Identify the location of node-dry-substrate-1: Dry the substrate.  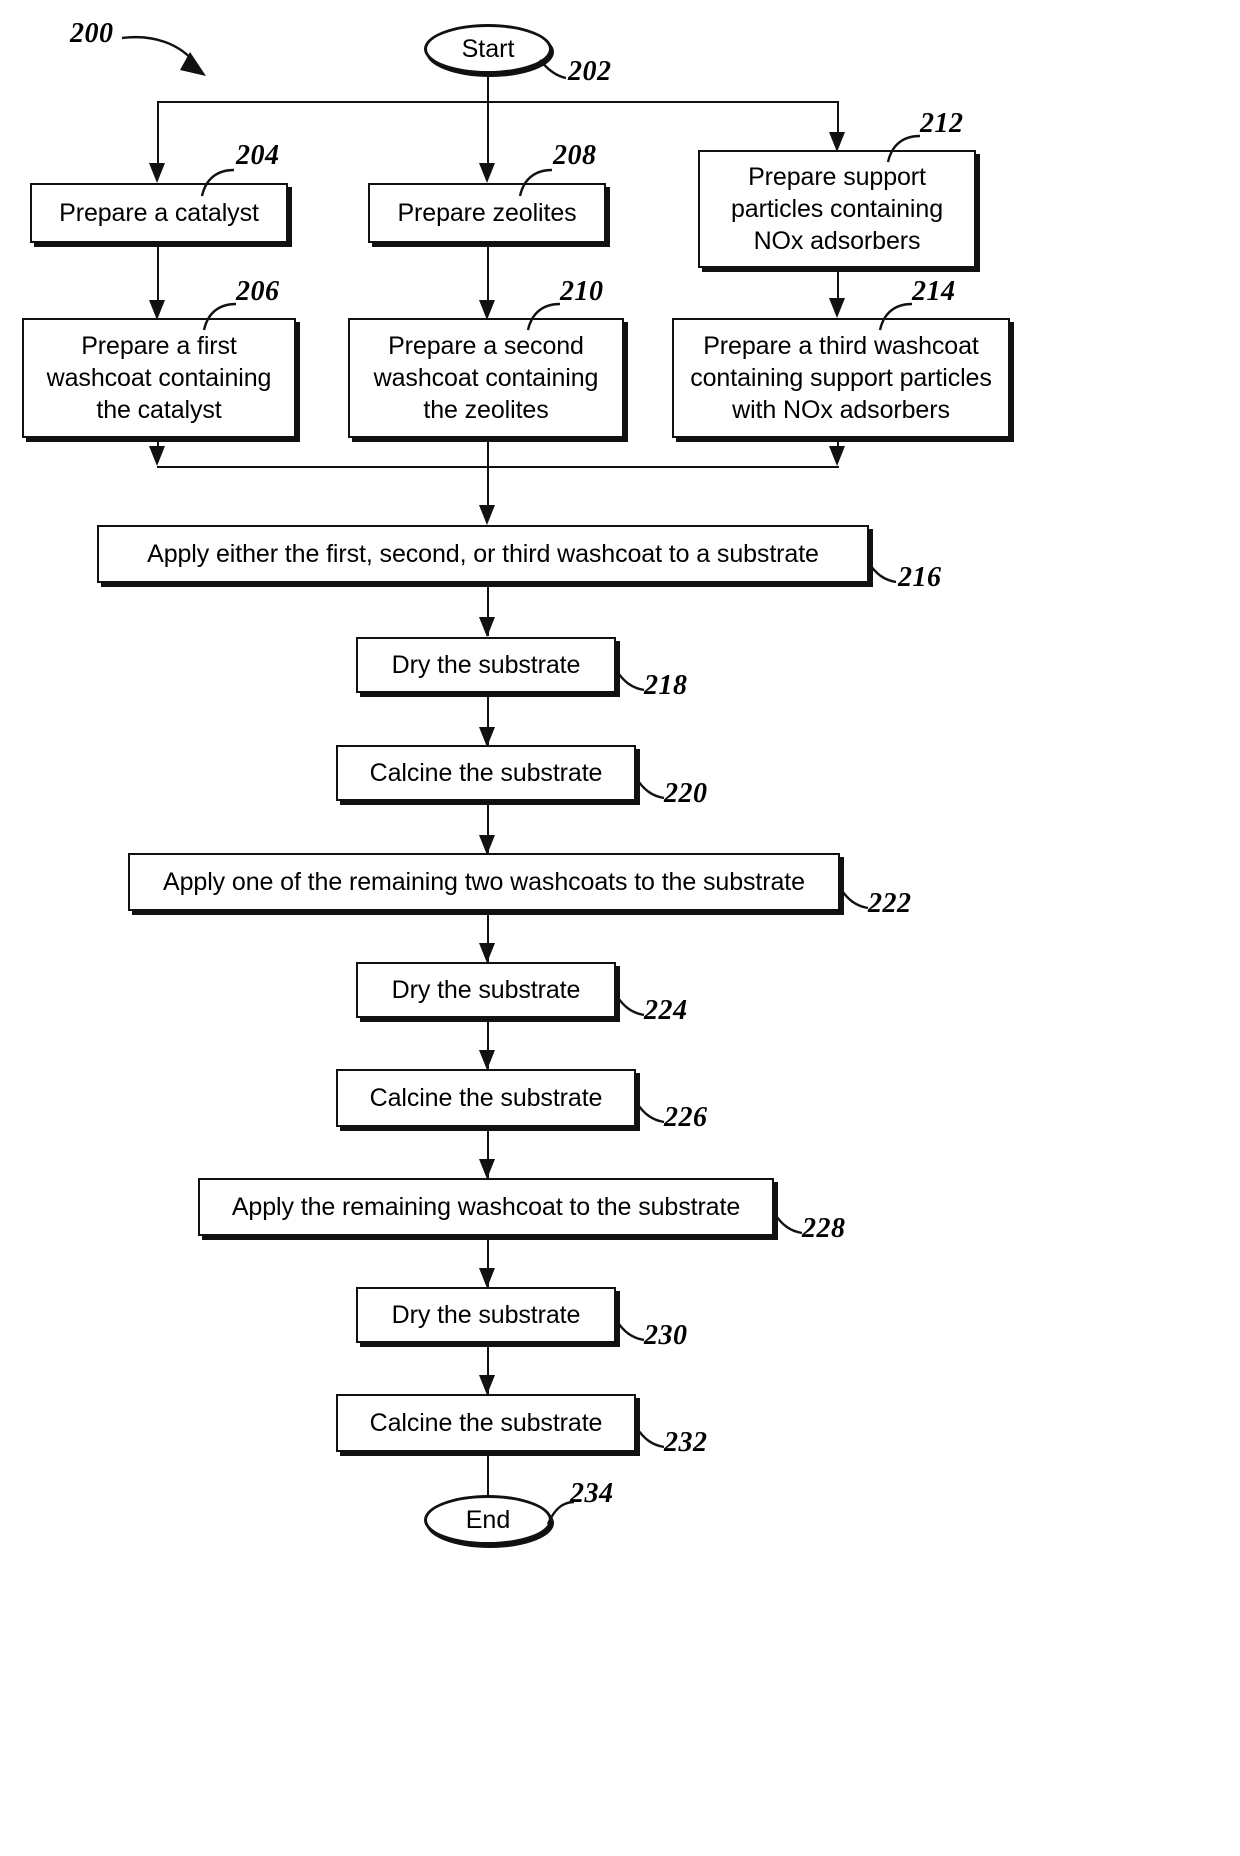
(486, 665).